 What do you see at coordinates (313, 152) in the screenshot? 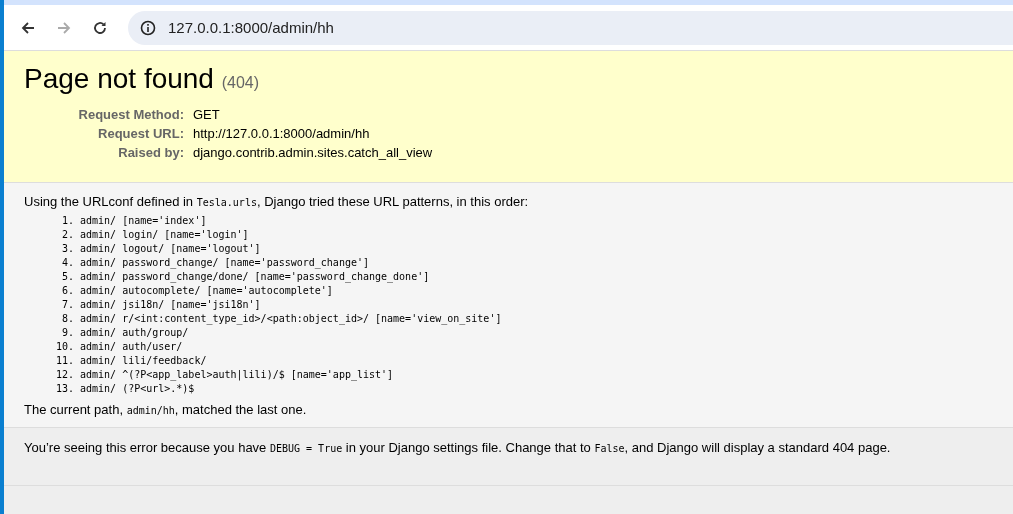
I see `field-value: django.contrib.admin.sites.catch_all_view` at bounding box center [313, 152].